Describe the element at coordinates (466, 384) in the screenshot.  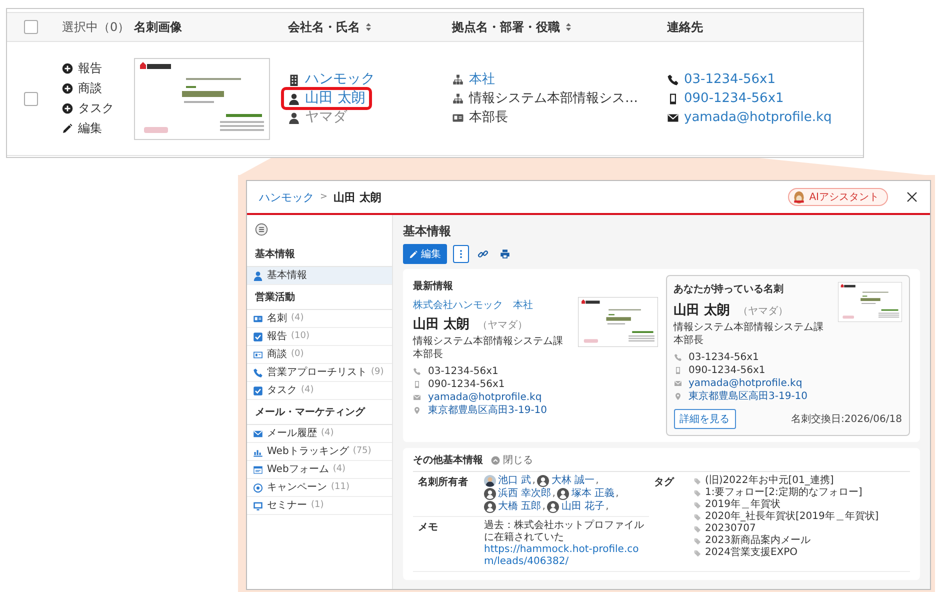
I see `mobile-text: 090-1234-56x1` at that location.